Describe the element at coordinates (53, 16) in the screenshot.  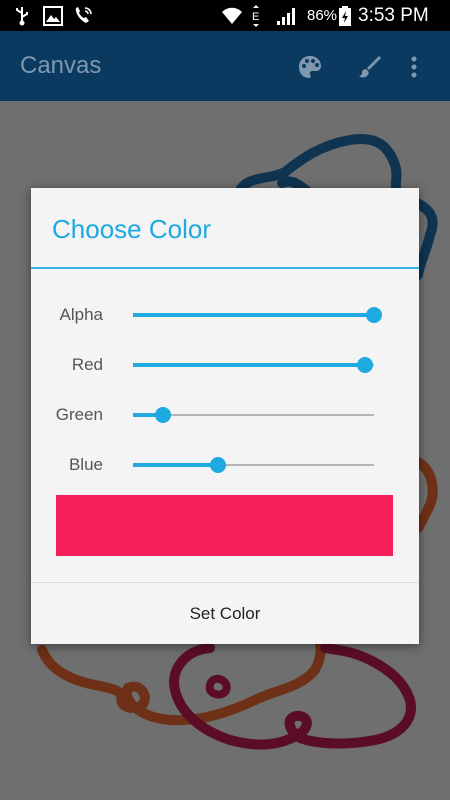
I see `image-notification-icon` at that location.